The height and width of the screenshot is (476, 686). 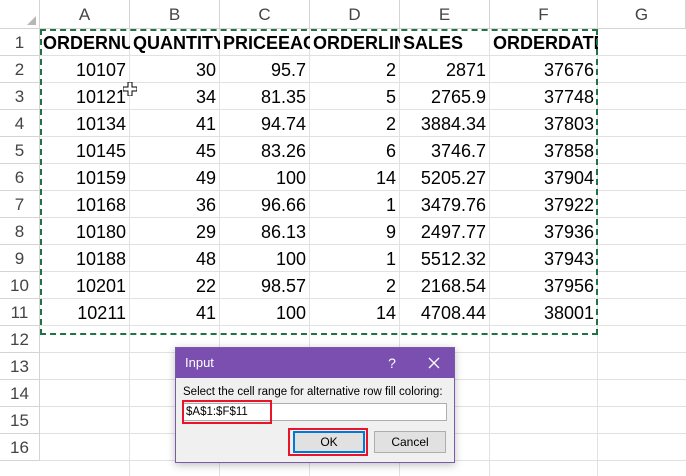 I want to click on data-cell: 49, so click(x=175, y=177).